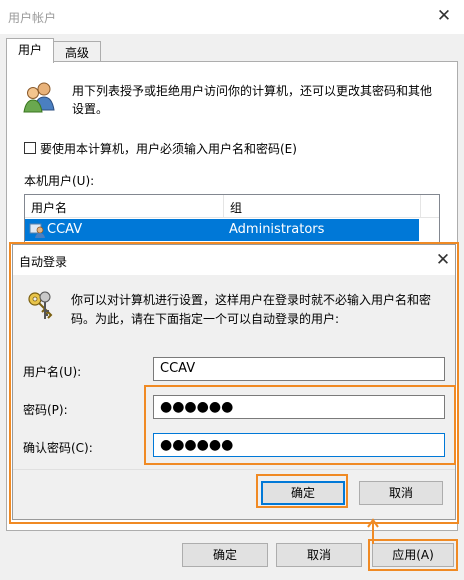 This screenshot has height=580, width=464. Describe the element at coordinates (373, 531) in the screenshot. I see `arrow-up-icon` at that location.